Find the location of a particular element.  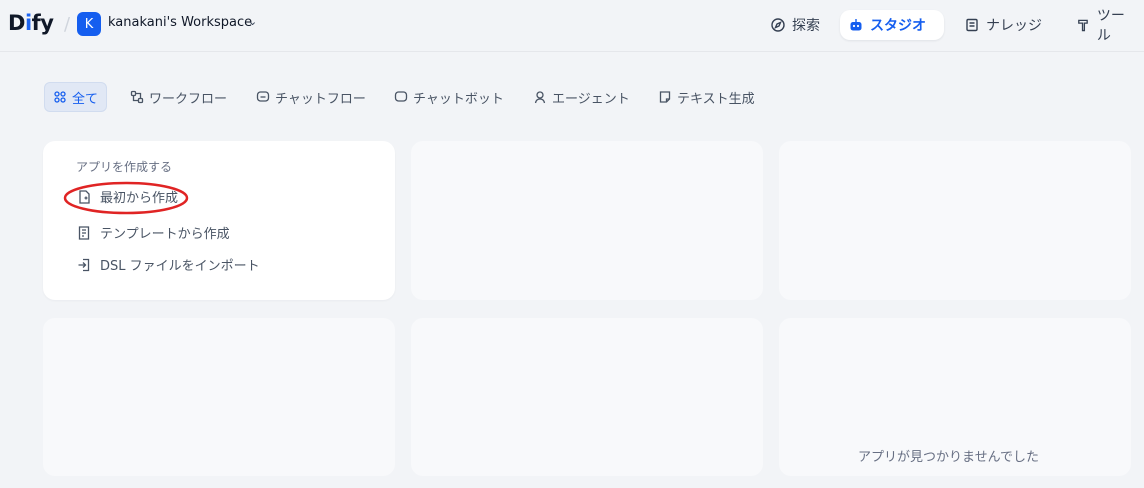

create-app-title: アプリを作成する is located at coordinates (124, 167).